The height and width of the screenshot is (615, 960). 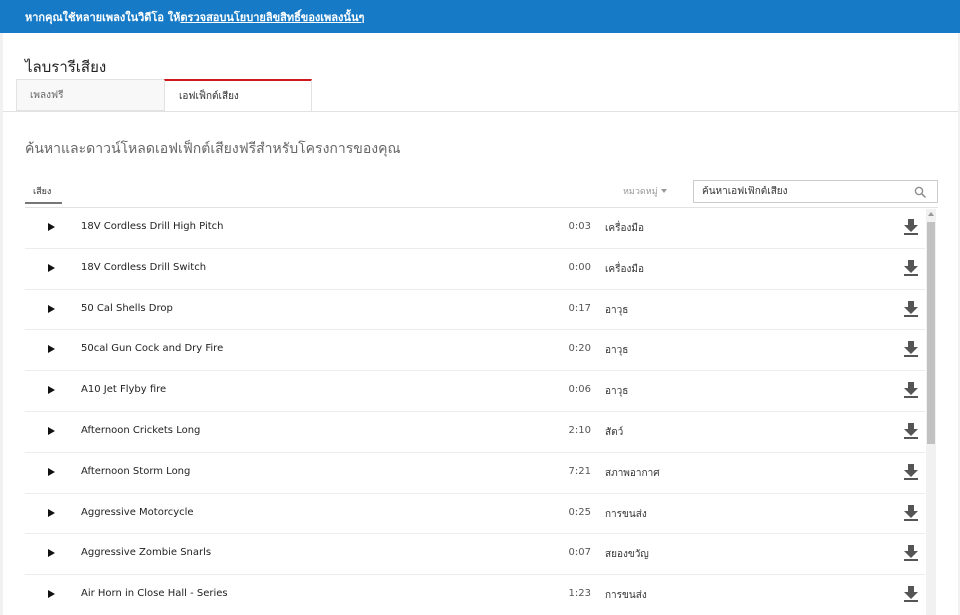 I want to click on list-scrollbar, so click(x=931, y=412).